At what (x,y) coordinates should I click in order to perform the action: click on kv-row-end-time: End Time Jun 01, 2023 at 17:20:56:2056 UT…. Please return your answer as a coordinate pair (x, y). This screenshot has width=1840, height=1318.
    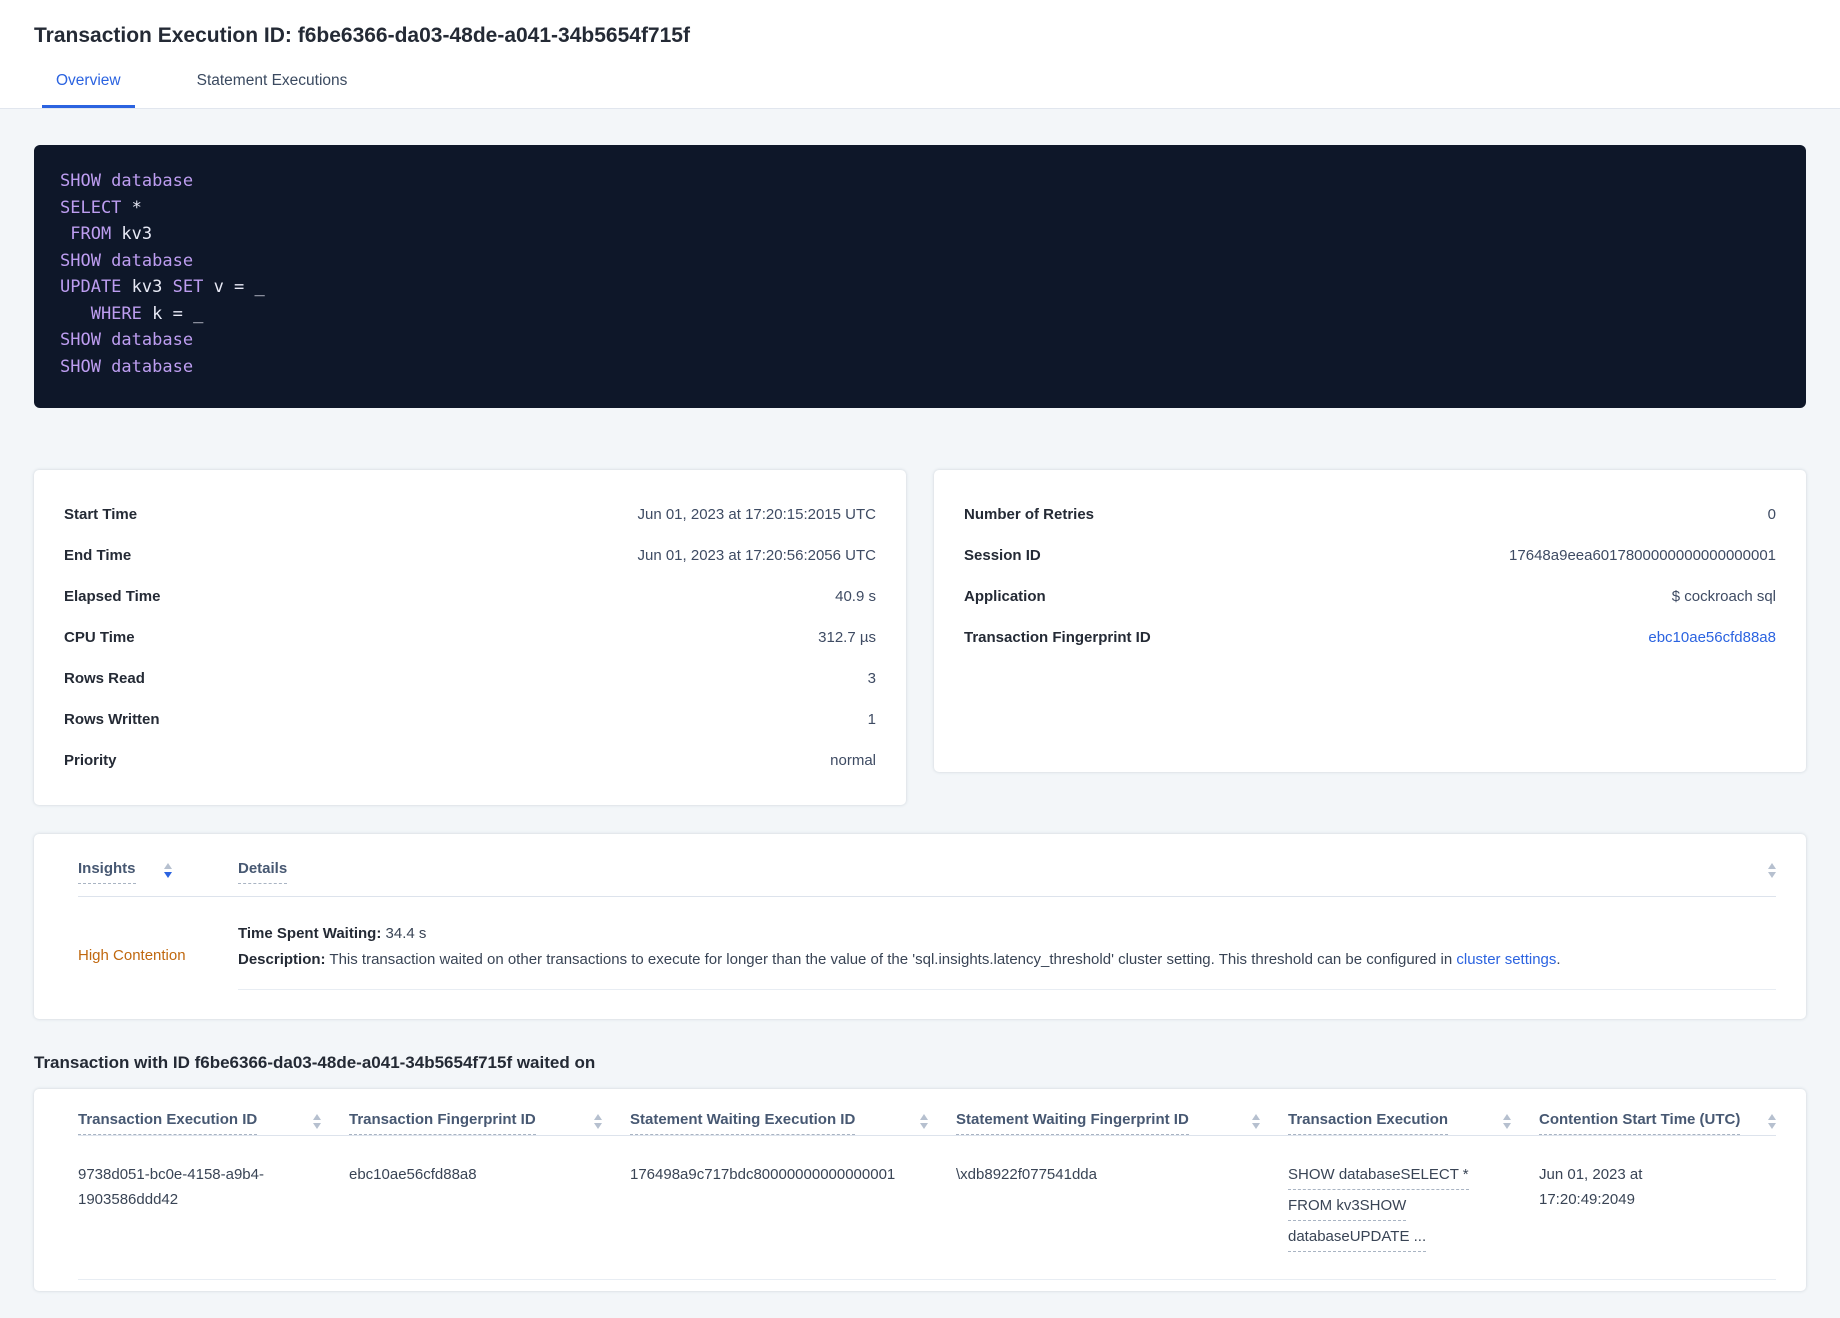
    Looking at the image, I should click on (470, 555).